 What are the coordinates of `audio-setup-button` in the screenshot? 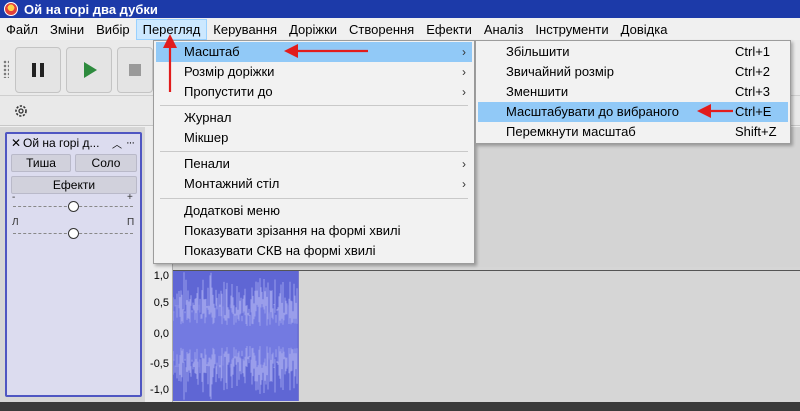 It's located at (21, 111).